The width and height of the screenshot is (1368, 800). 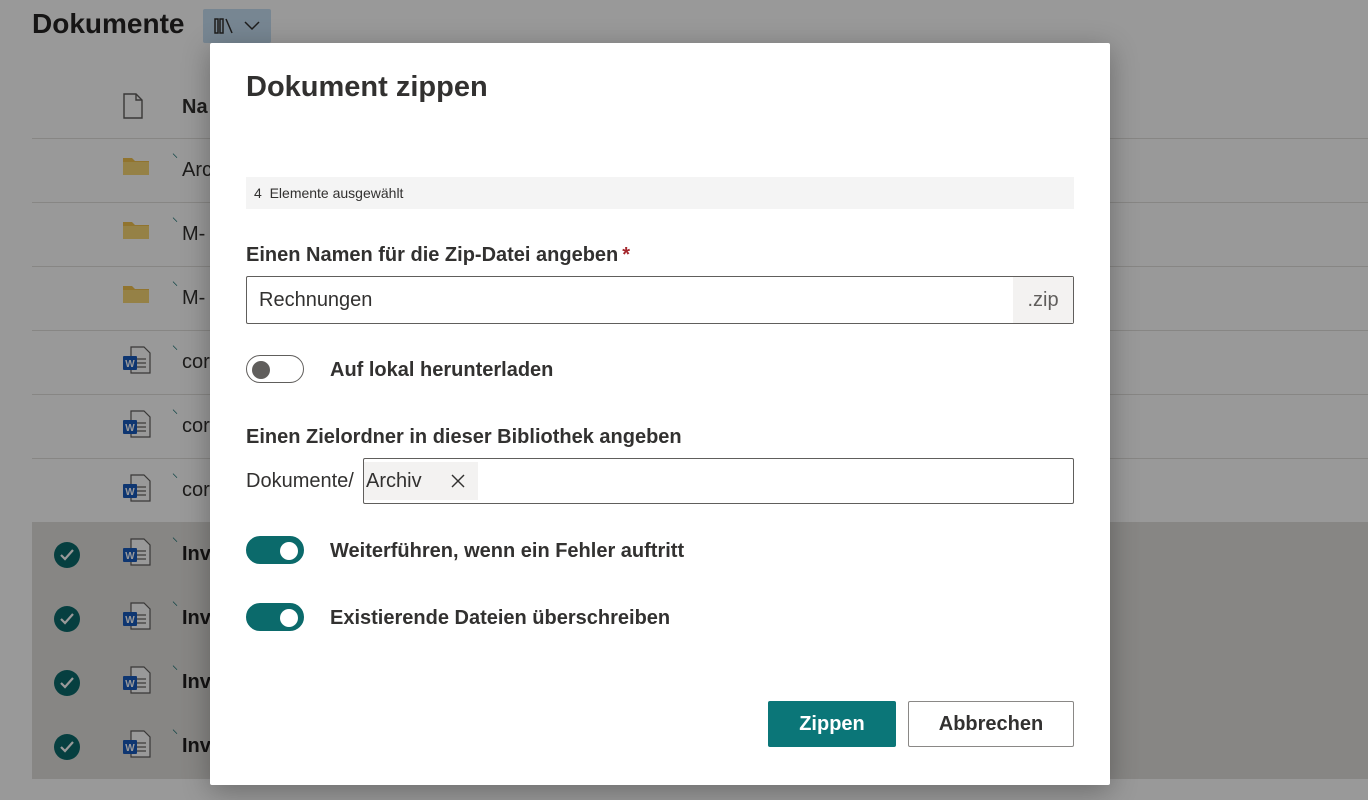 I want to click on folder-chip-label: Archiv, so click(x=394, y=480).